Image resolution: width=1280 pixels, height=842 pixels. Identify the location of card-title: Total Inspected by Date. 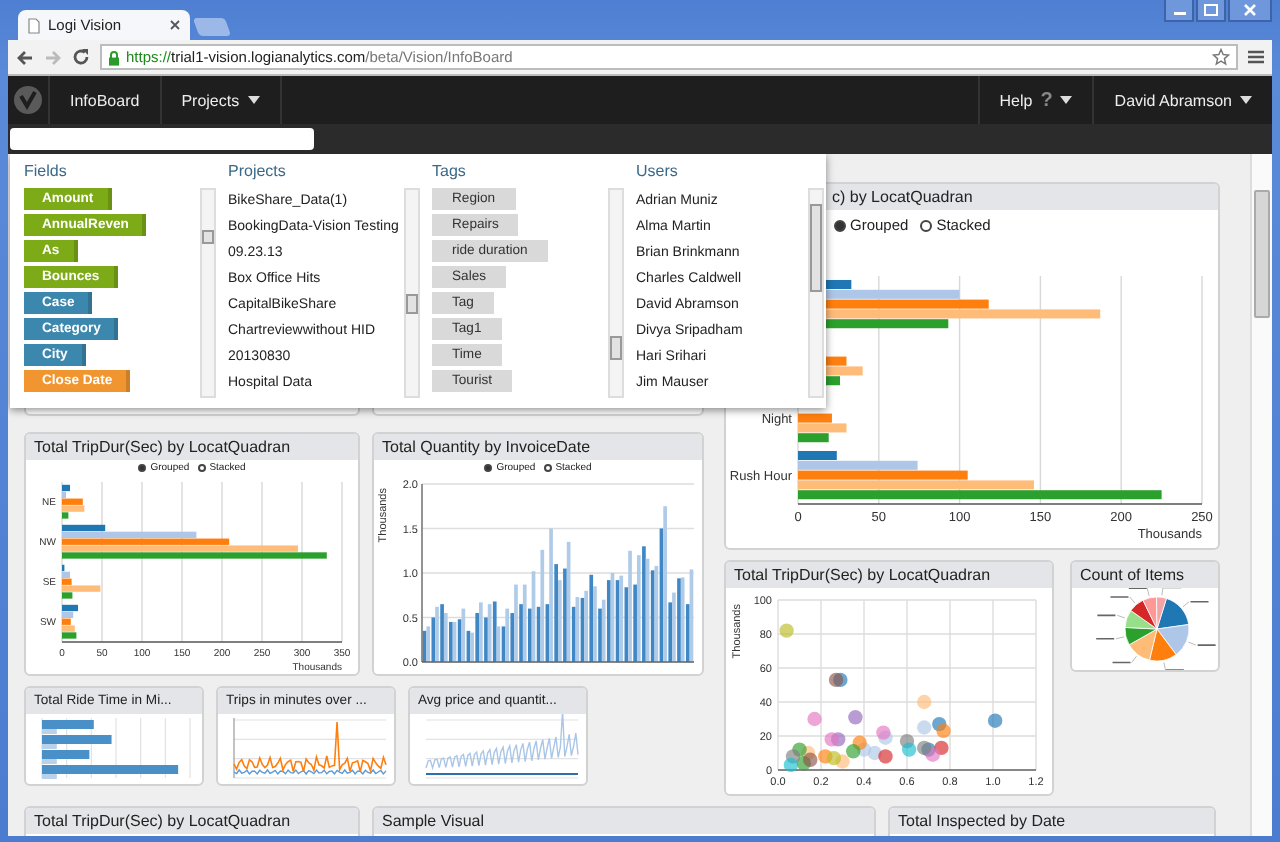
(982, 821).